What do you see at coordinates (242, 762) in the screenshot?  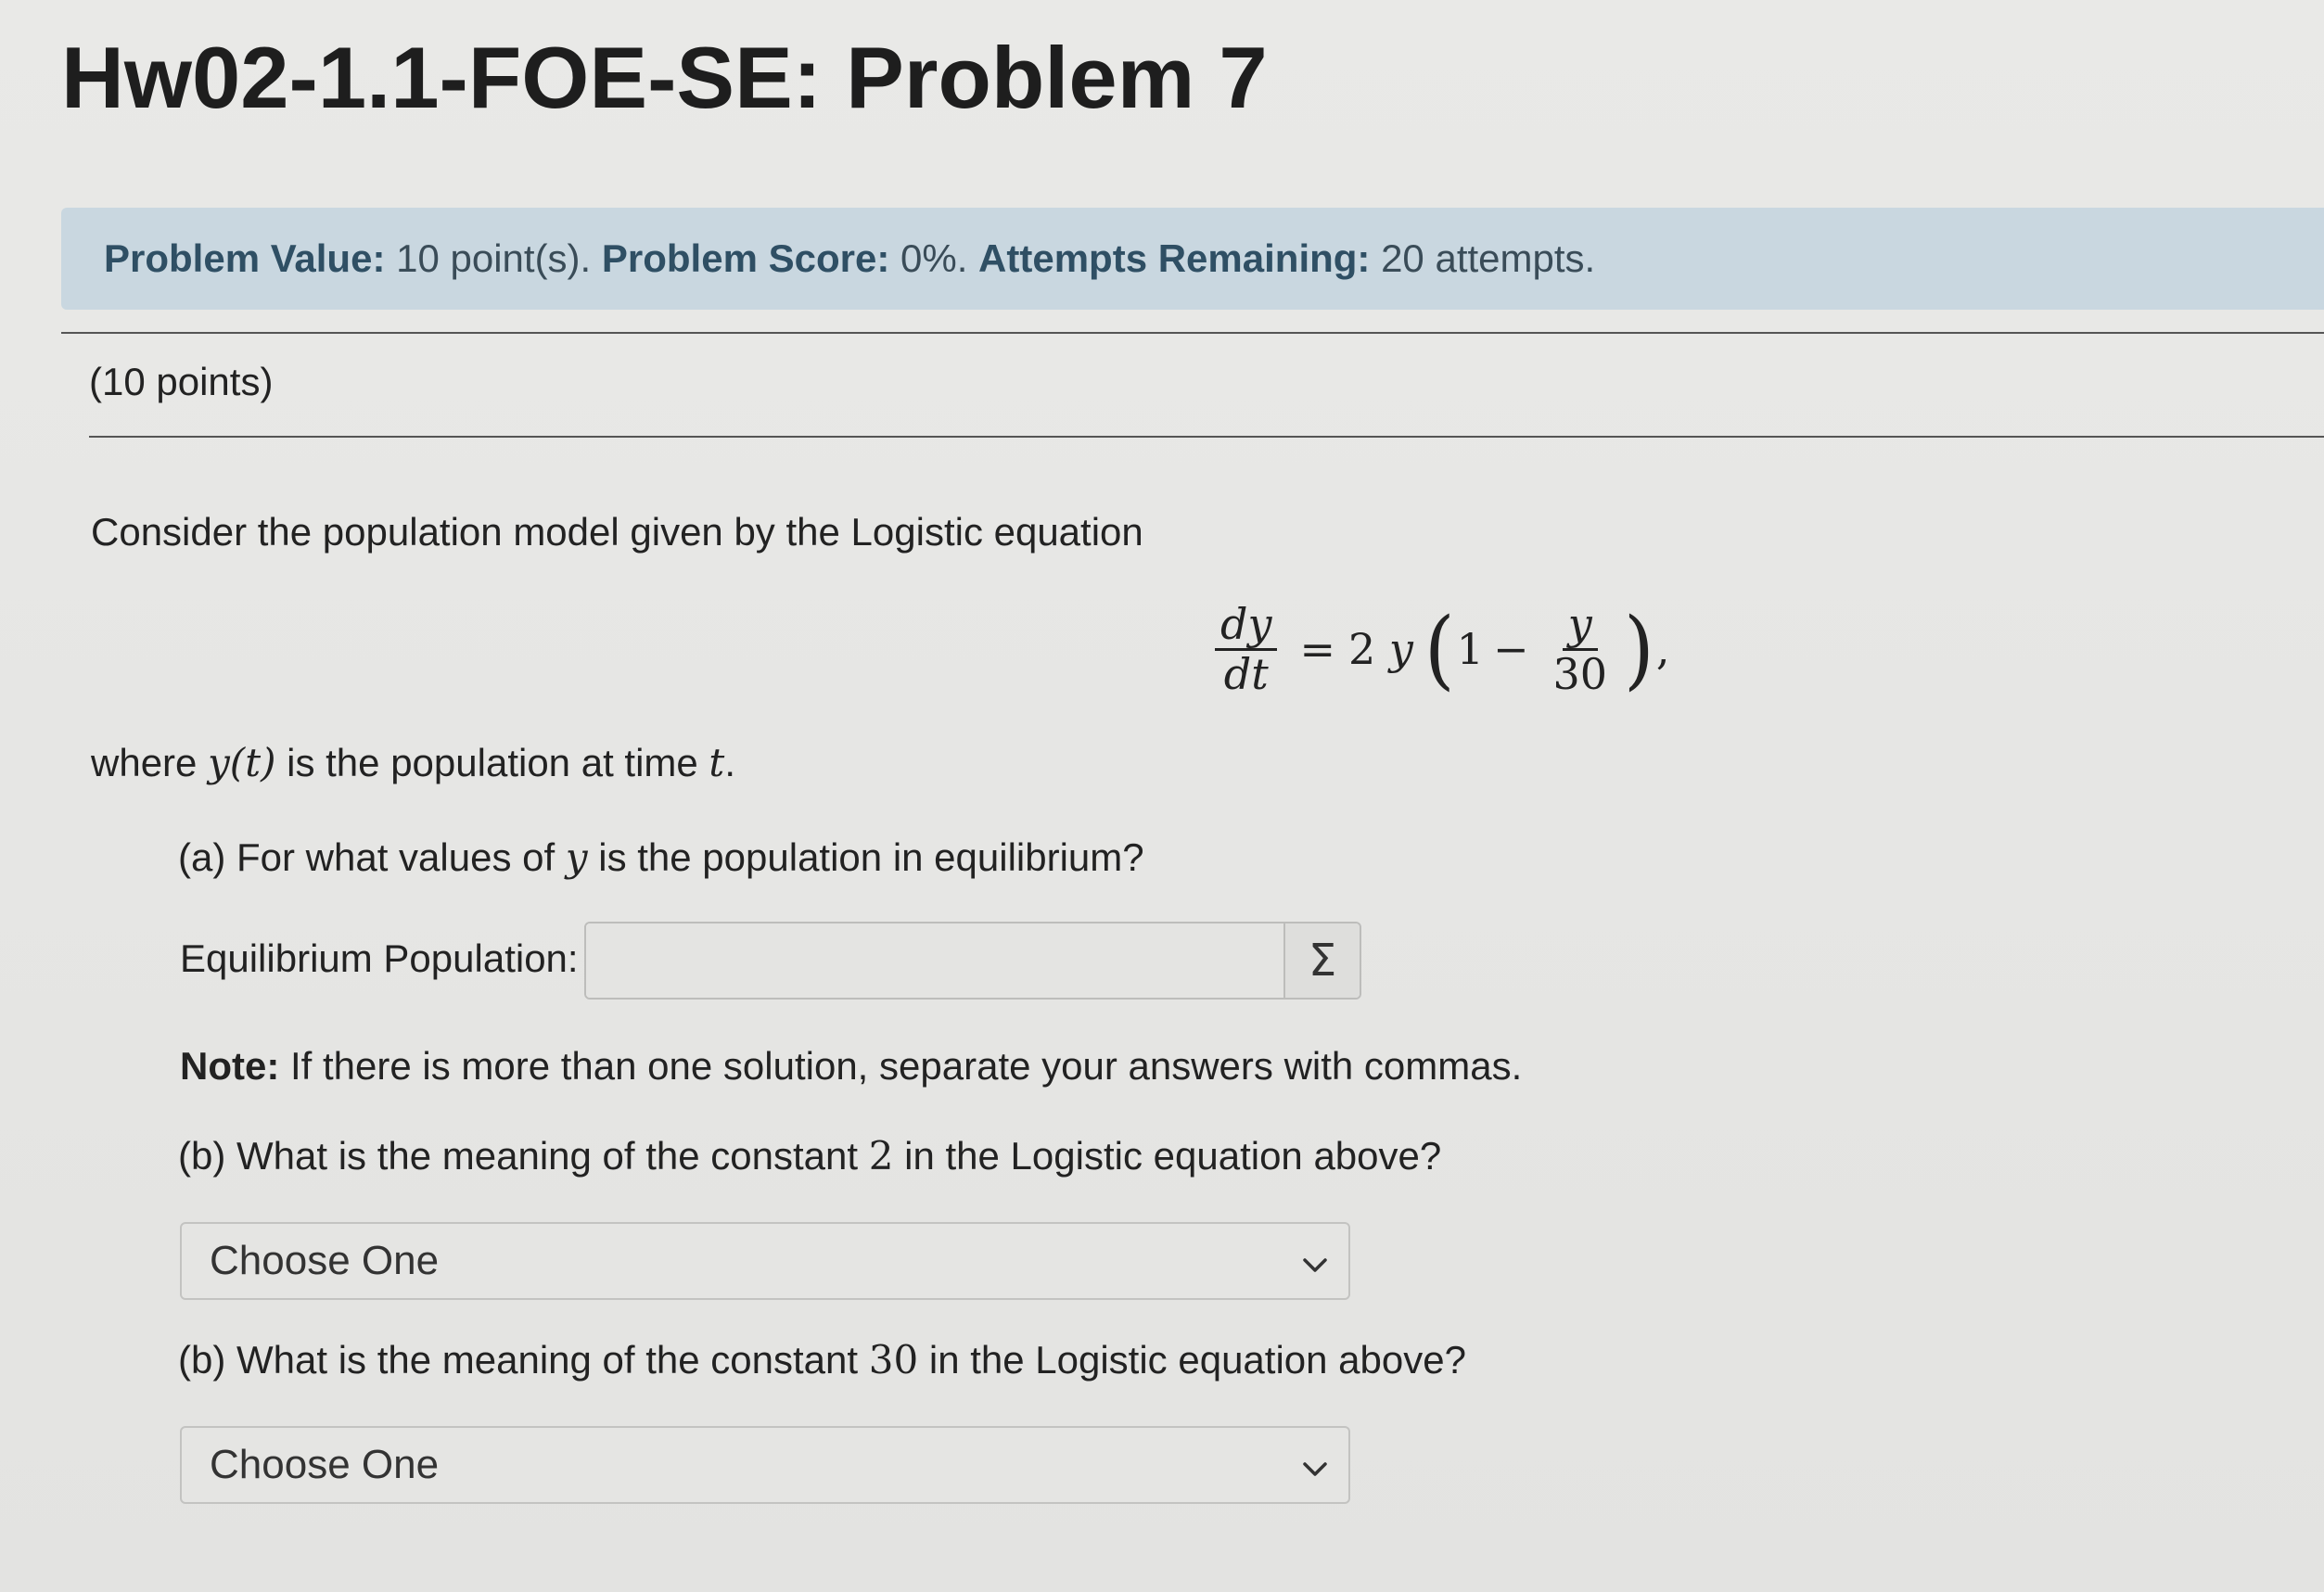 I see `population-function: y(t)` at bounding box center [242, 762].